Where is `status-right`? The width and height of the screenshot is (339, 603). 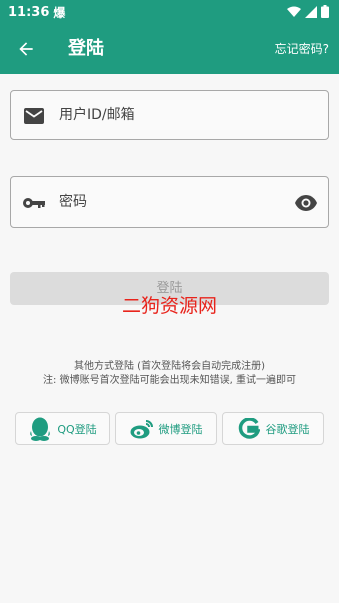 status-right is located at coordinates (308, 12).